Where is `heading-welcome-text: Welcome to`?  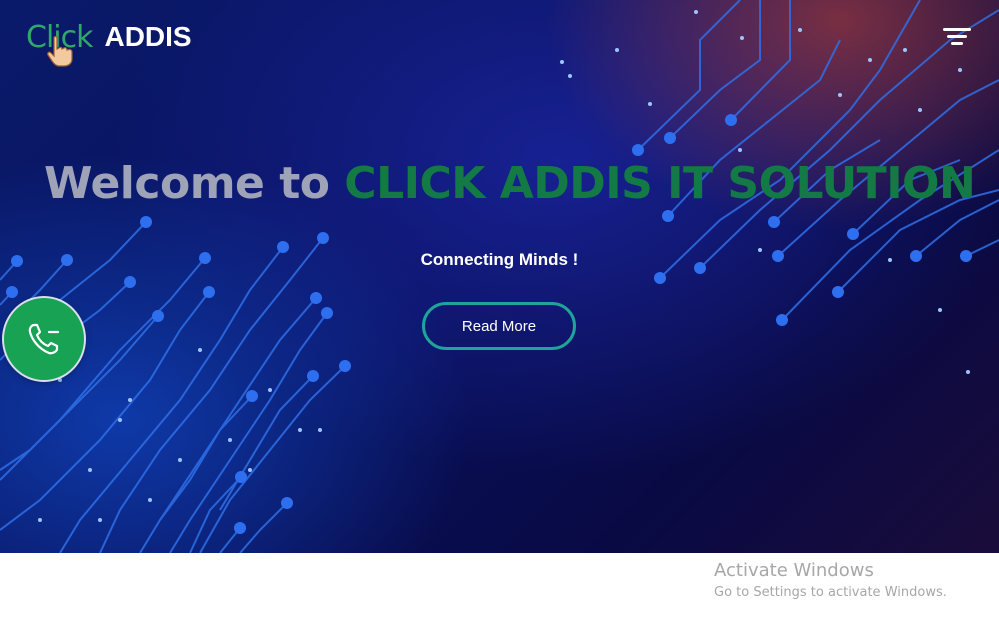 heading-welcome-text: Welcome to is located at coordinates (187, 183).